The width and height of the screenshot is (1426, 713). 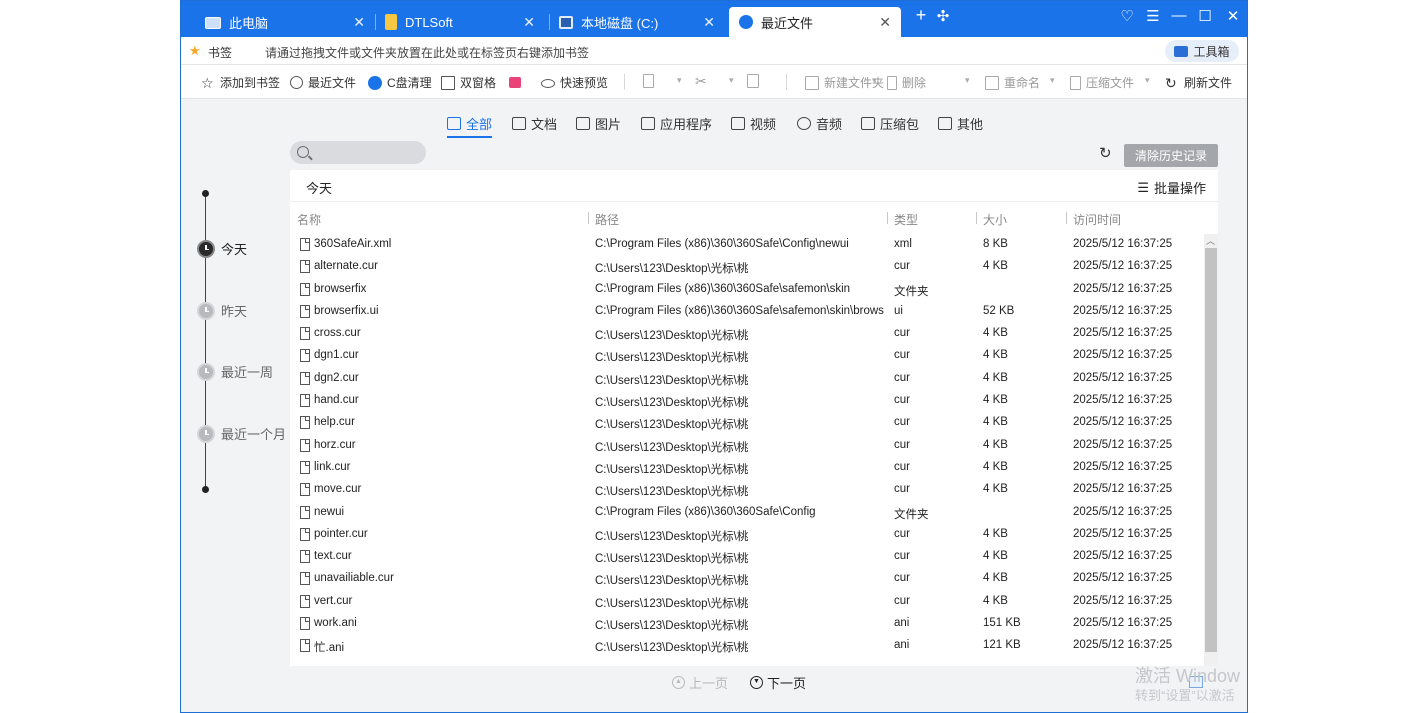 I want to click on more-icon, so click(x=945, y=123).